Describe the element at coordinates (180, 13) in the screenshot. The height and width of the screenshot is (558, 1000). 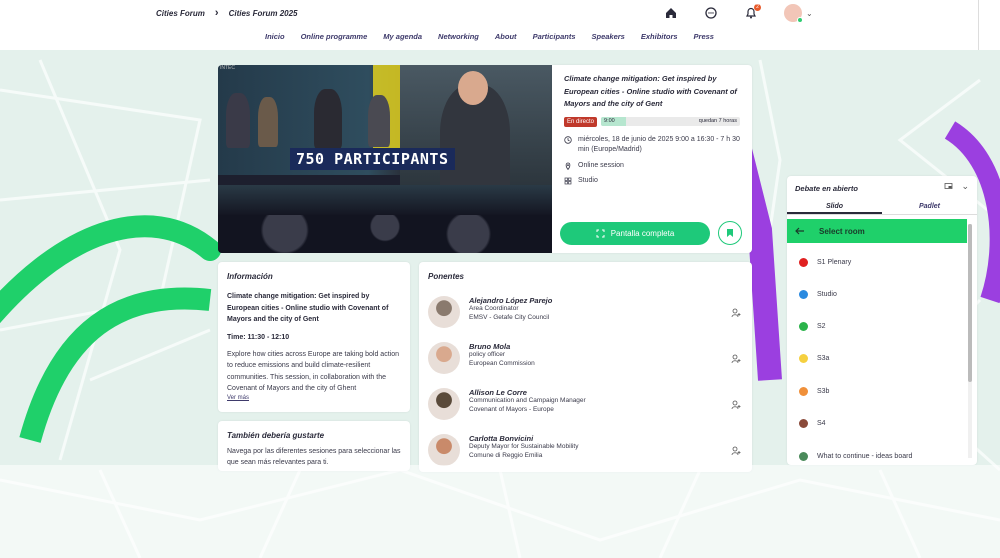
I see `breadcrumb-parent: Cities Forum` at that location.